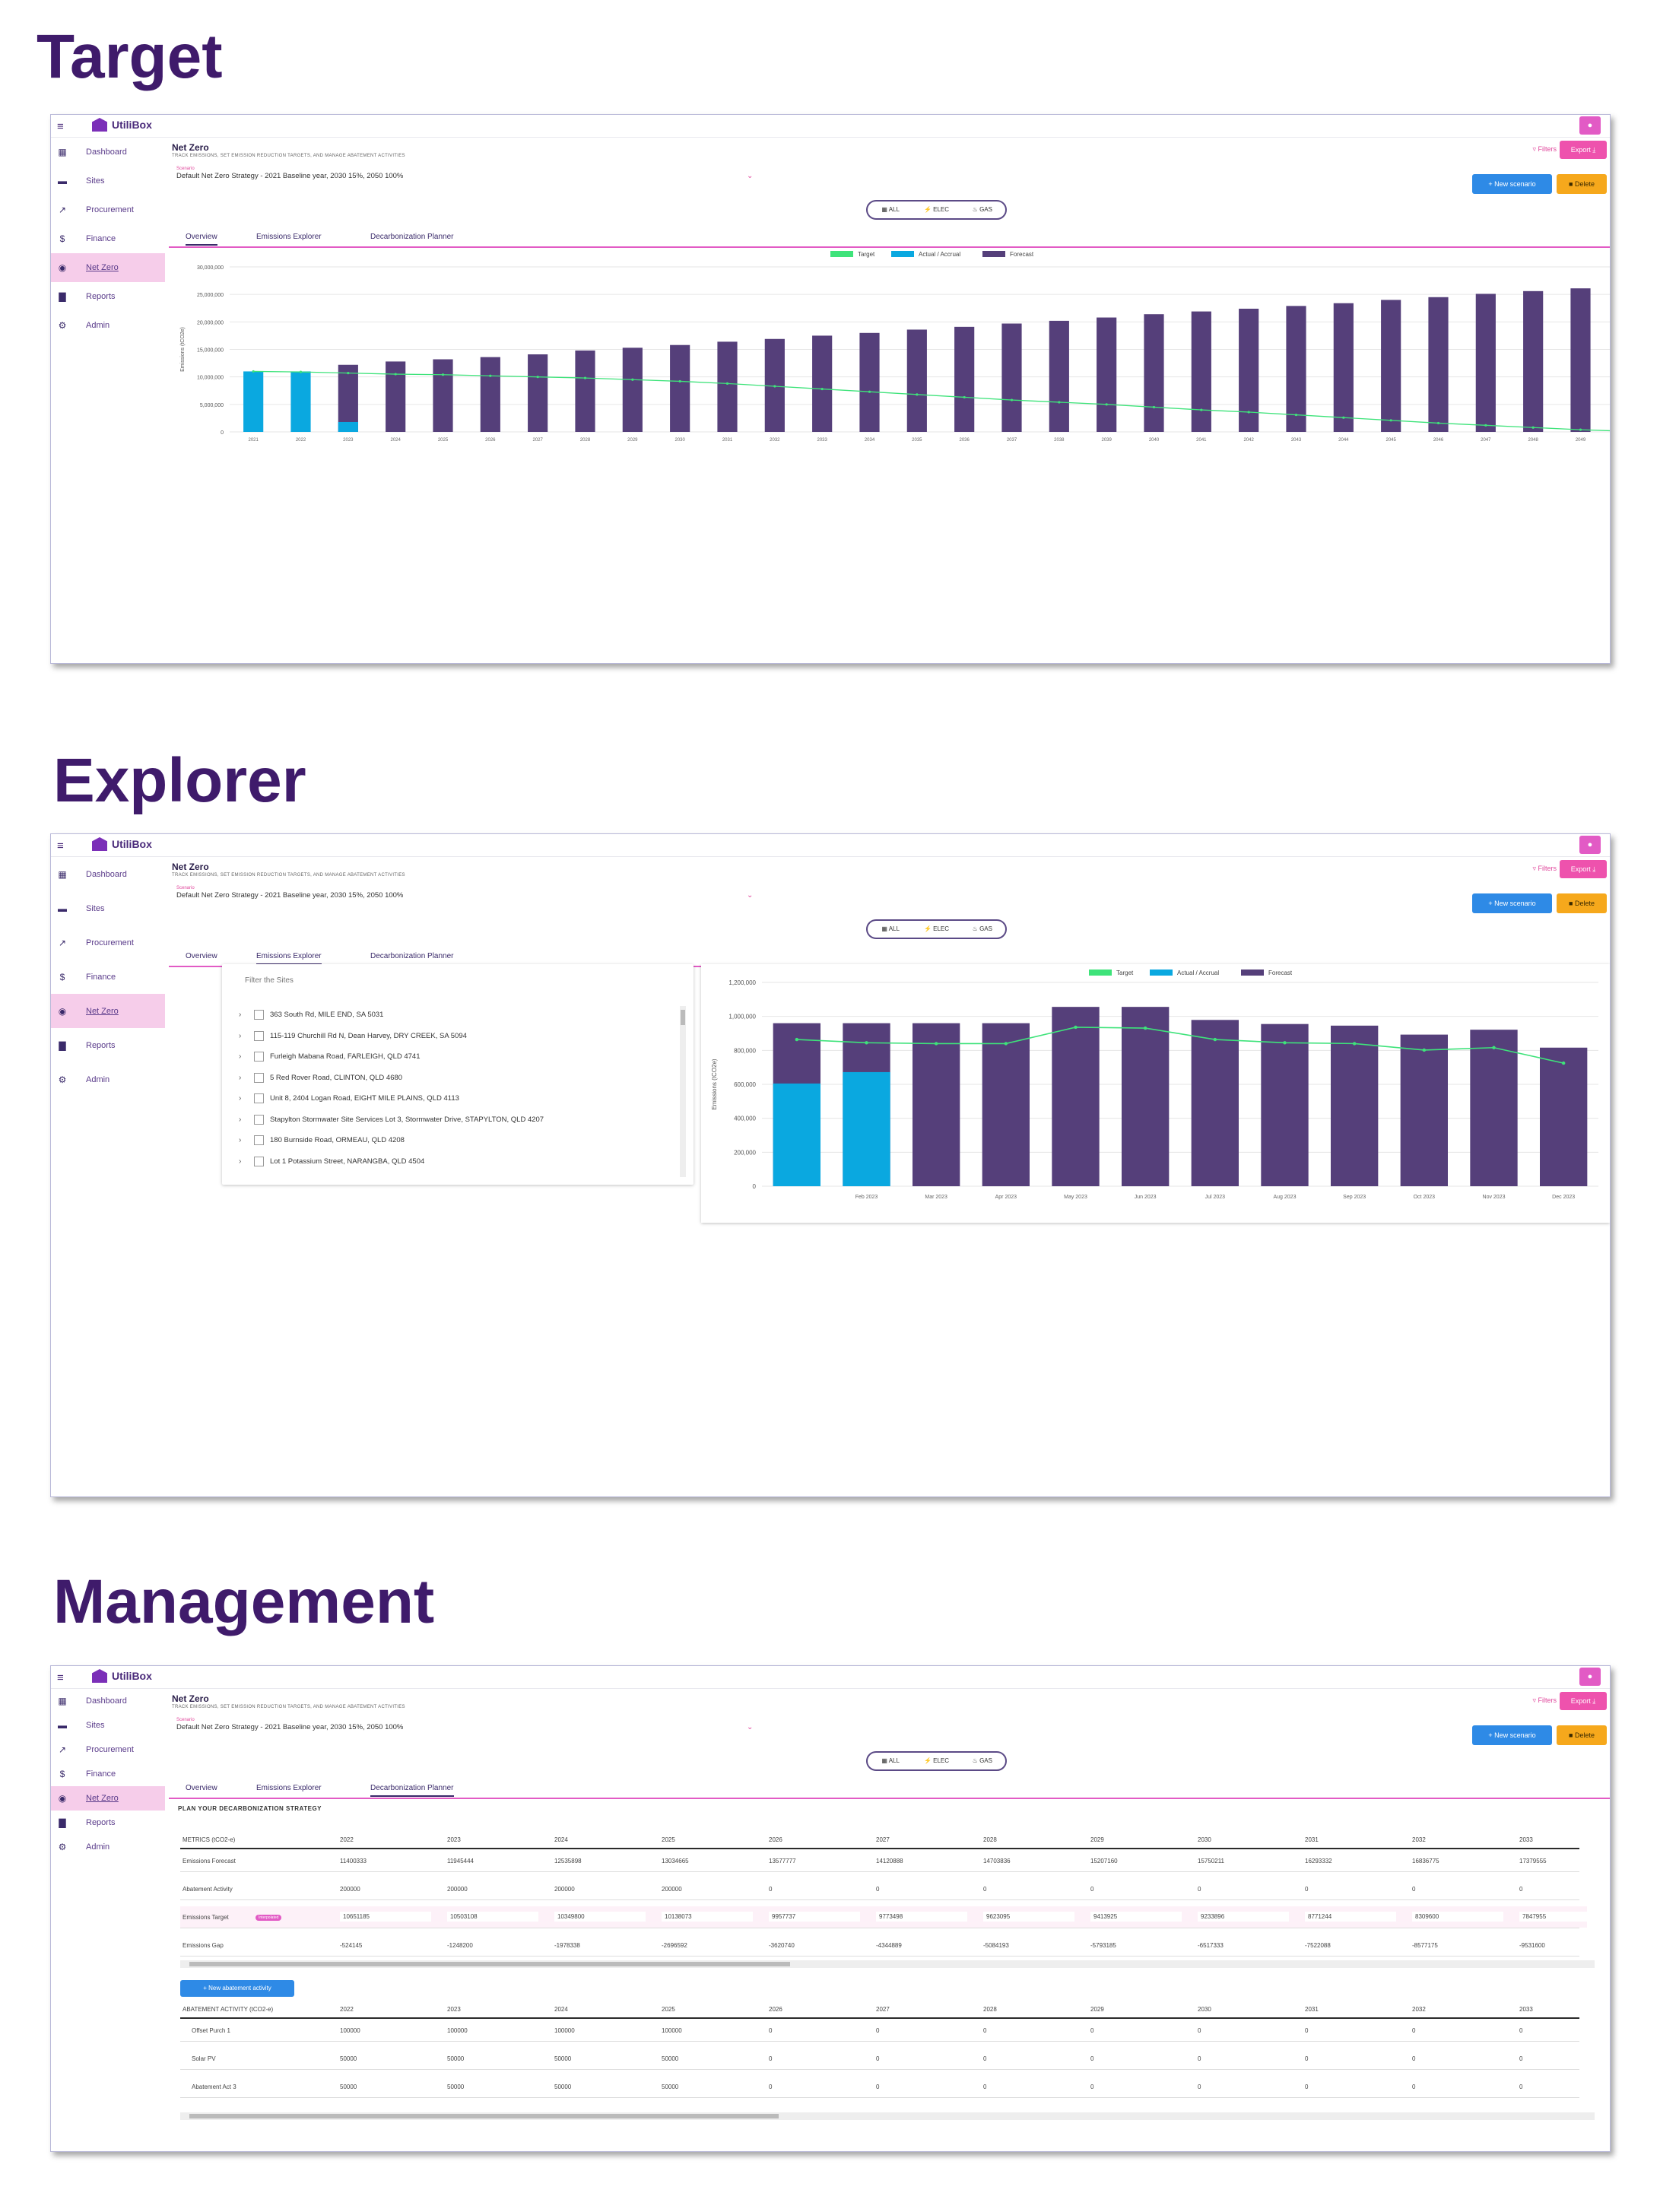 This screenshot has width=1660, height=2212. What do you see at coordinates (269, 980) in the screenshot?
I see `filter-sites-input: Filter the Sites` at bounding box center [269, 980].